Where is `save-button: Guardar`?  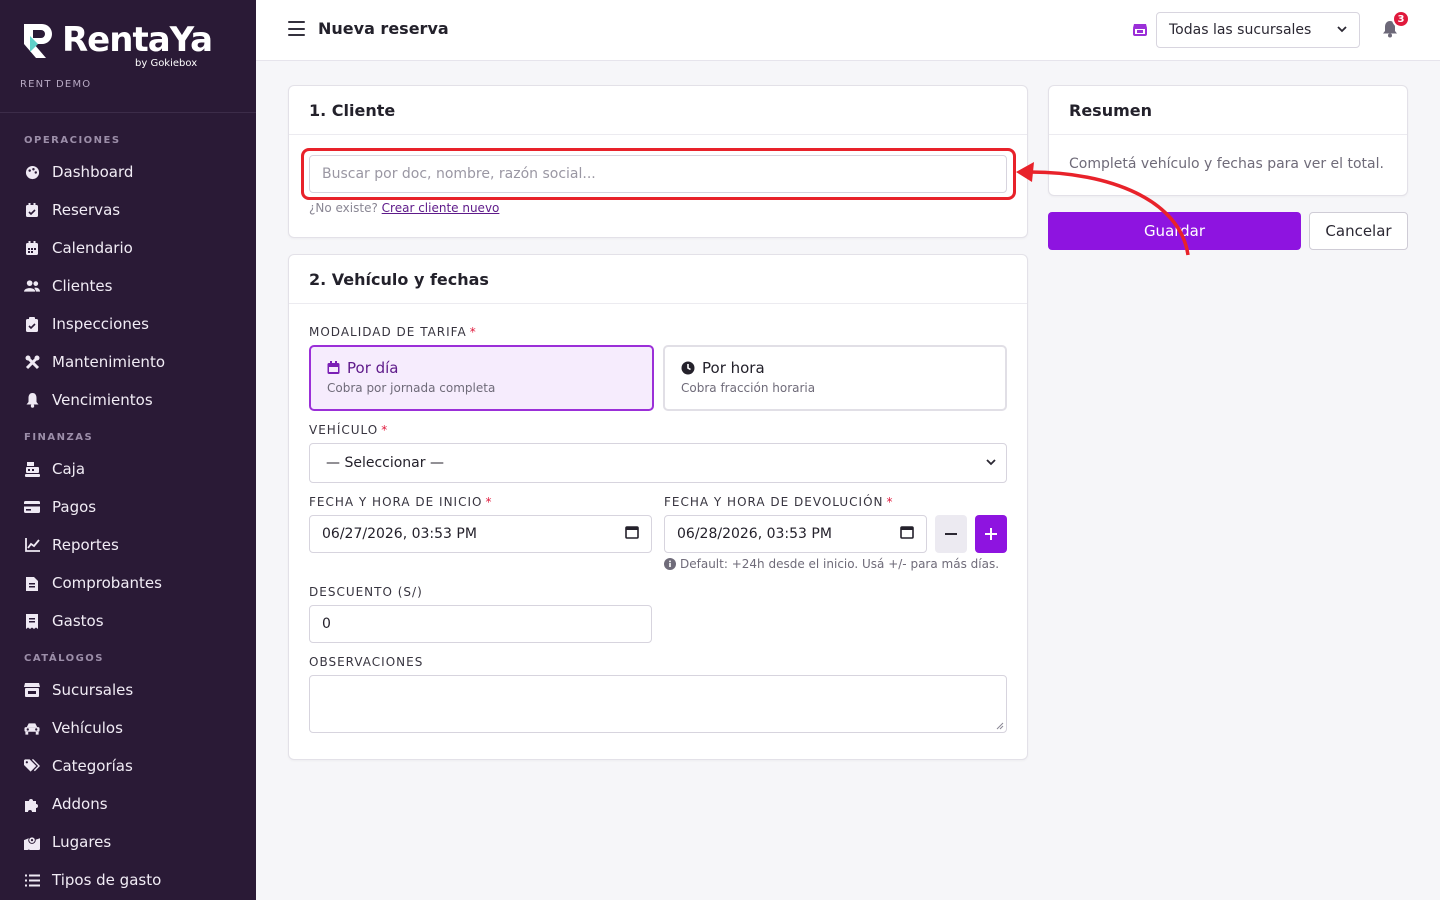 save-button: Guardar is located at coordinates (1174, 231).